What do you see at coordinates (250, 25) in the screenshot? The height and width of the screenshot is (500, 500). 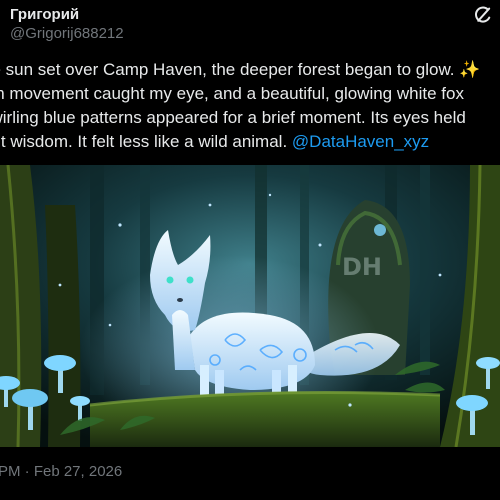 I see `post-header: Григорий @Grigorij688212` at bounding box center [250, 25].